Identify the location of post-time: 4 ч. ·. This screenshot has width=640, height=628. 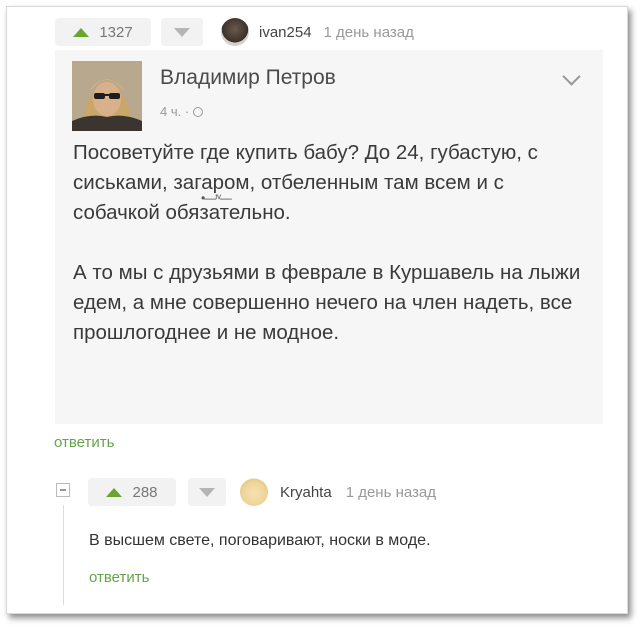
(176, 111).